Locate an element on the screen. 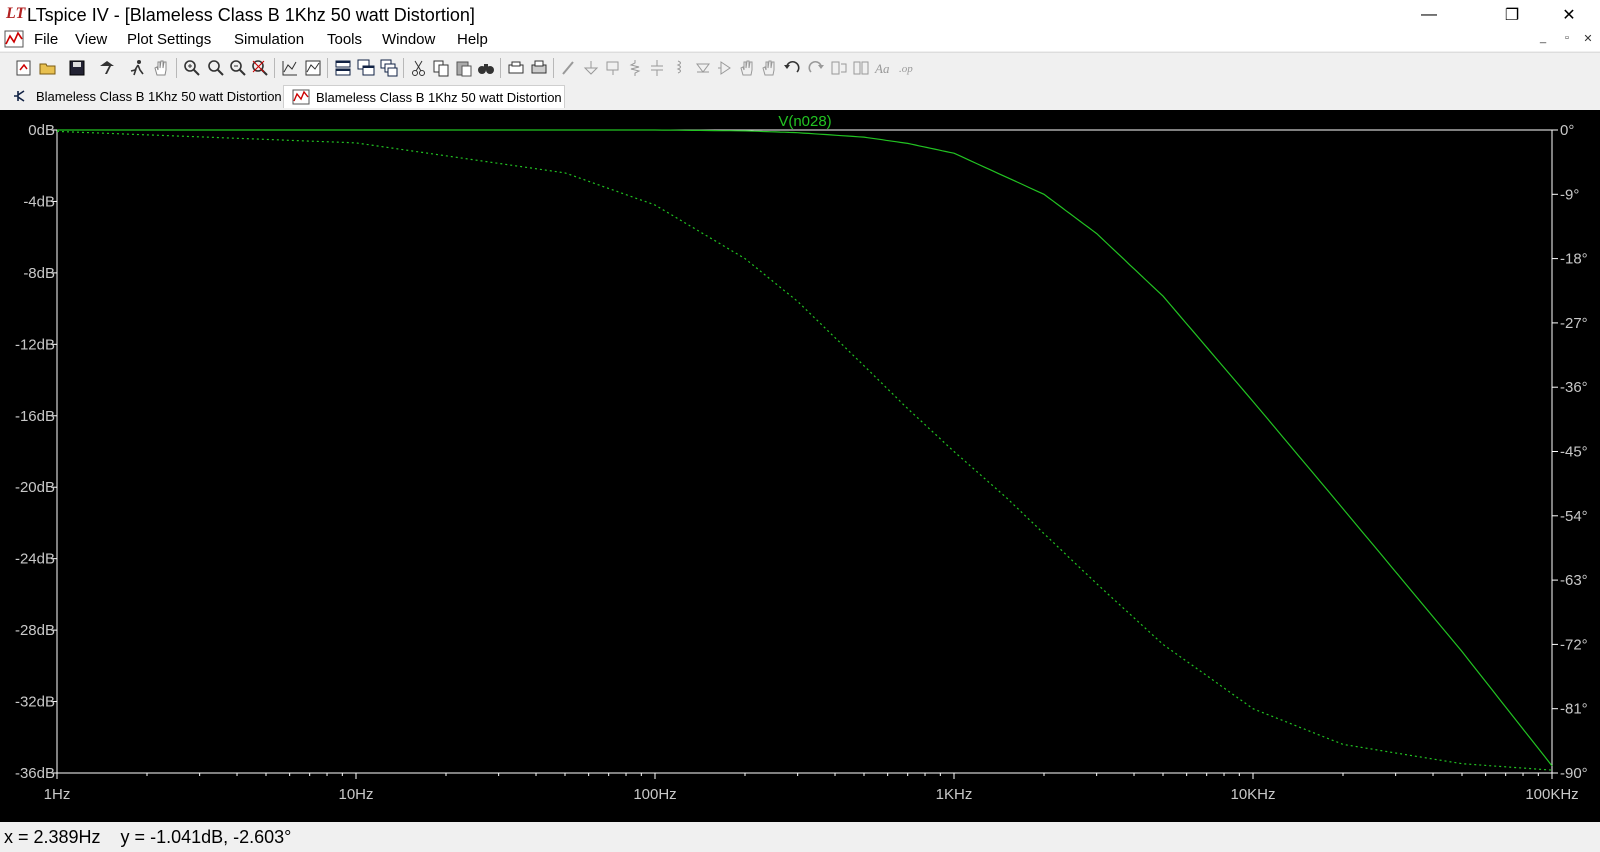 This screenshot has height=852, width=1600. y-tick-label: -8dB is located at coordinates (39, 273).